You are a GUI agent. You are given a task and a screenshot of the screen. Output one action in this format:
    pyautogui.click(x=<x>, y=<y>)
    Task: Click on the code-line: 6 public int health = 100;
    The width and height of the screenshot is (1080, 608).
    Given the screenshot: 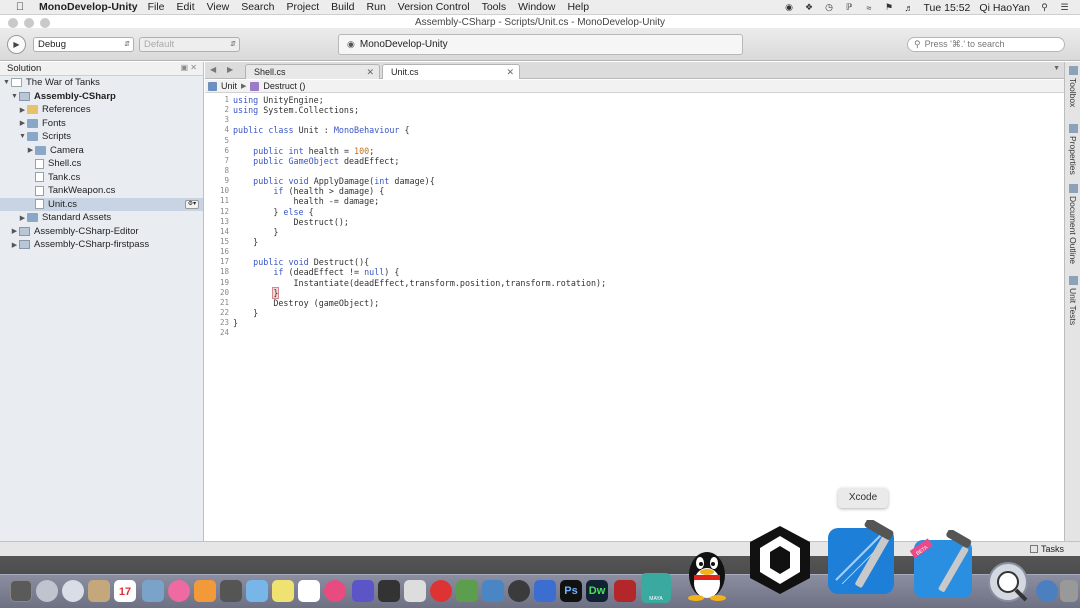 What is the action you would take?
    pyautogui.click(x=405, y=151)
    